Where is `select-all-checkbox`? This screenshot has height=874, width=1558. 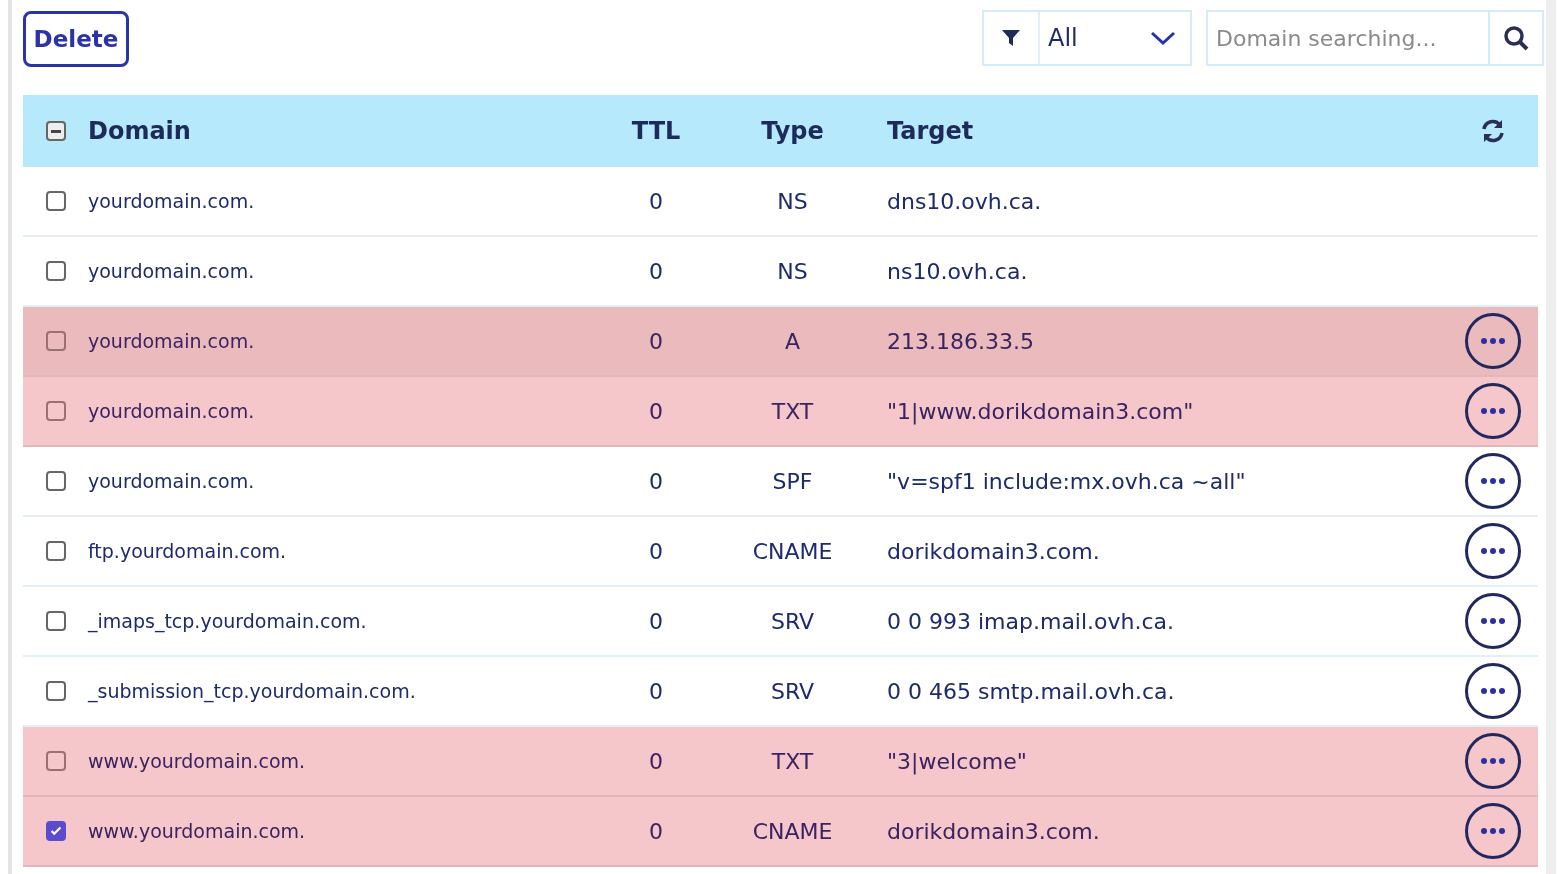 select-all-checkbox is located at coordinates (55, 131).